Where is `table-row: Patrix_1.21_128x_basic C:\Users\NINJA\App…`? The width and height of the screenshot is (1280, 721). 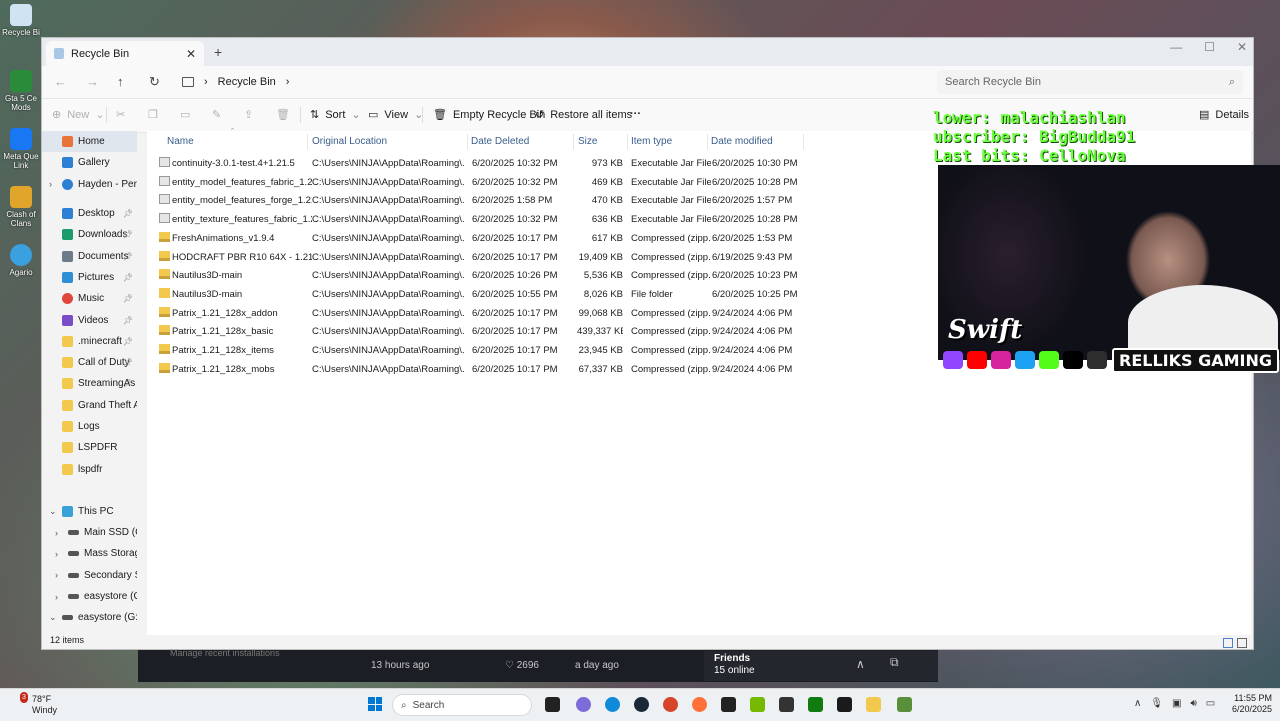
table-row: Patrix_1.21_128x_basic C:\Users\NINJA\App… is located at coordinates (477, 331).